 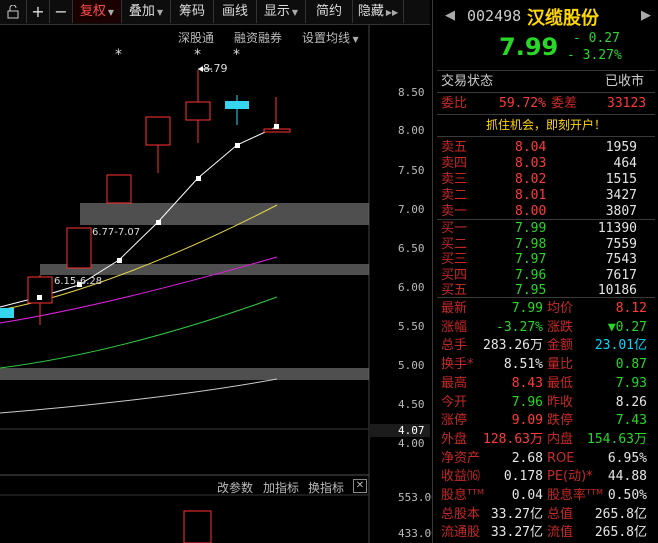 I want to click on stat-row: 换手* 8.51% 量比 0.87, so click(x=545, y=364).